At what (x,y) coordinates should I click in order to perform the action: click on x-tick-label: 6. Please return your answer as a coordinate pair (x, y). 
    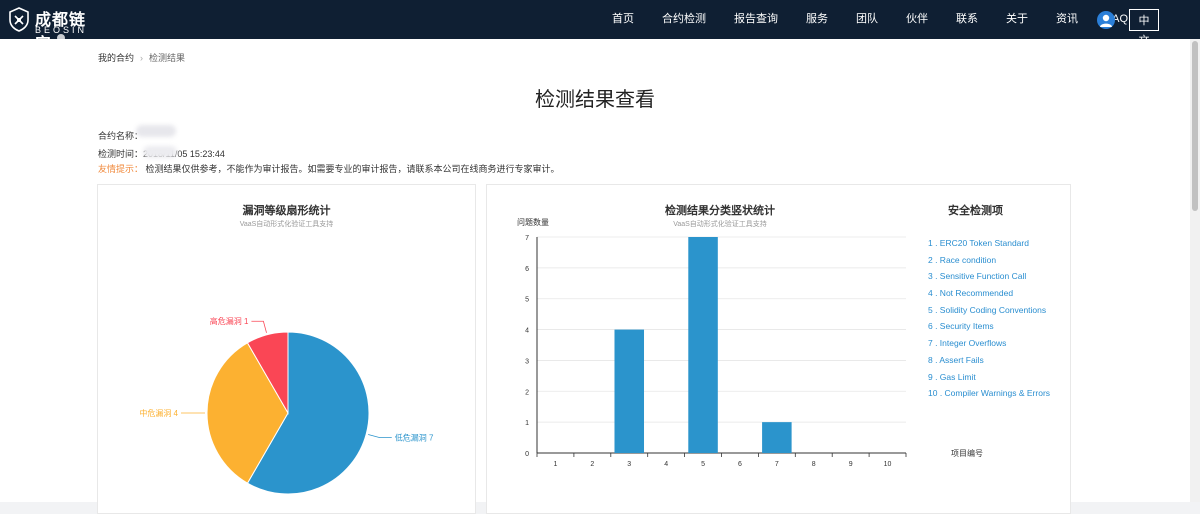
    Looking at the image, I should click on (740, 464).